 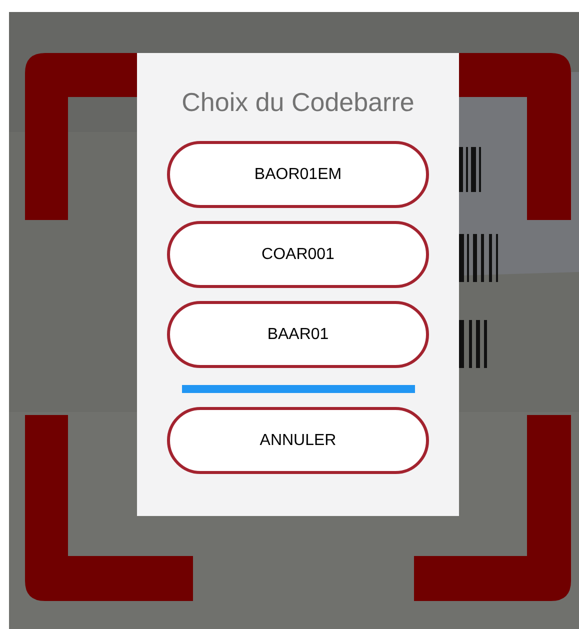 What do you see at coordinates (298, 102) in the screenshot?
I see `dialog-title: Choix du Codebarre` at bounding box center [298, 102].